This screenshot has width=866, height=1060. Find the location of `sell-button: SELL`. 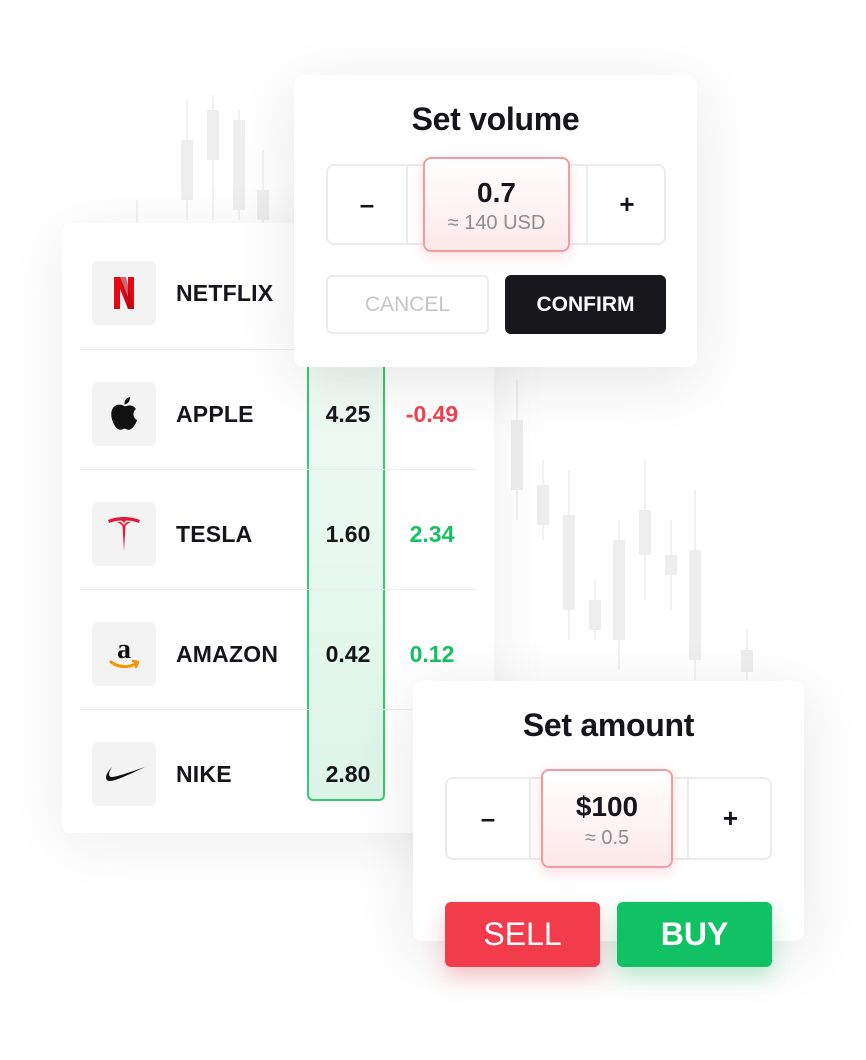

sell-button: SELL is located at coordinates (522, 934).